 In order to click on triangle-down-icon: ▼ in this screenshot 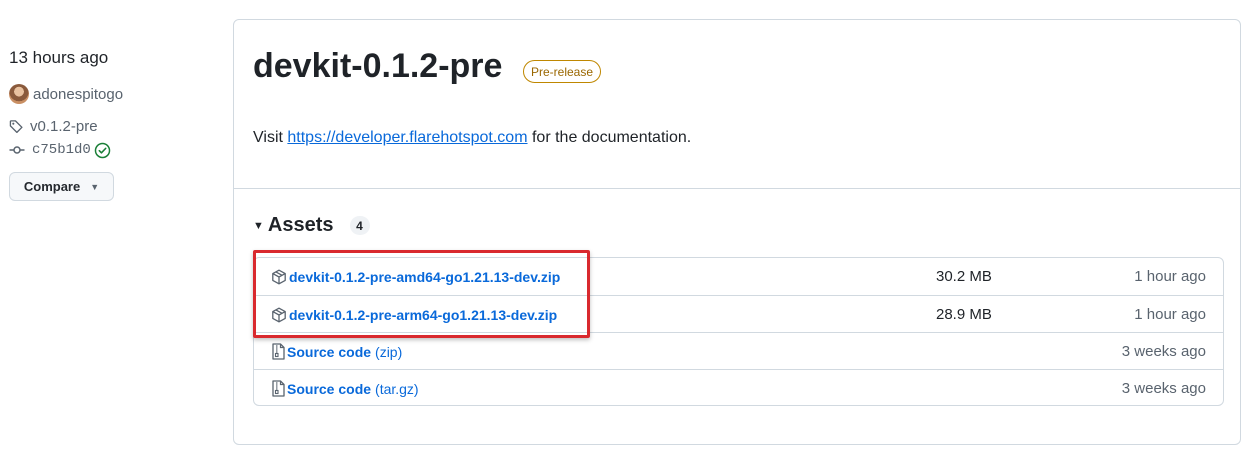, I will do `click(258, 225)`.